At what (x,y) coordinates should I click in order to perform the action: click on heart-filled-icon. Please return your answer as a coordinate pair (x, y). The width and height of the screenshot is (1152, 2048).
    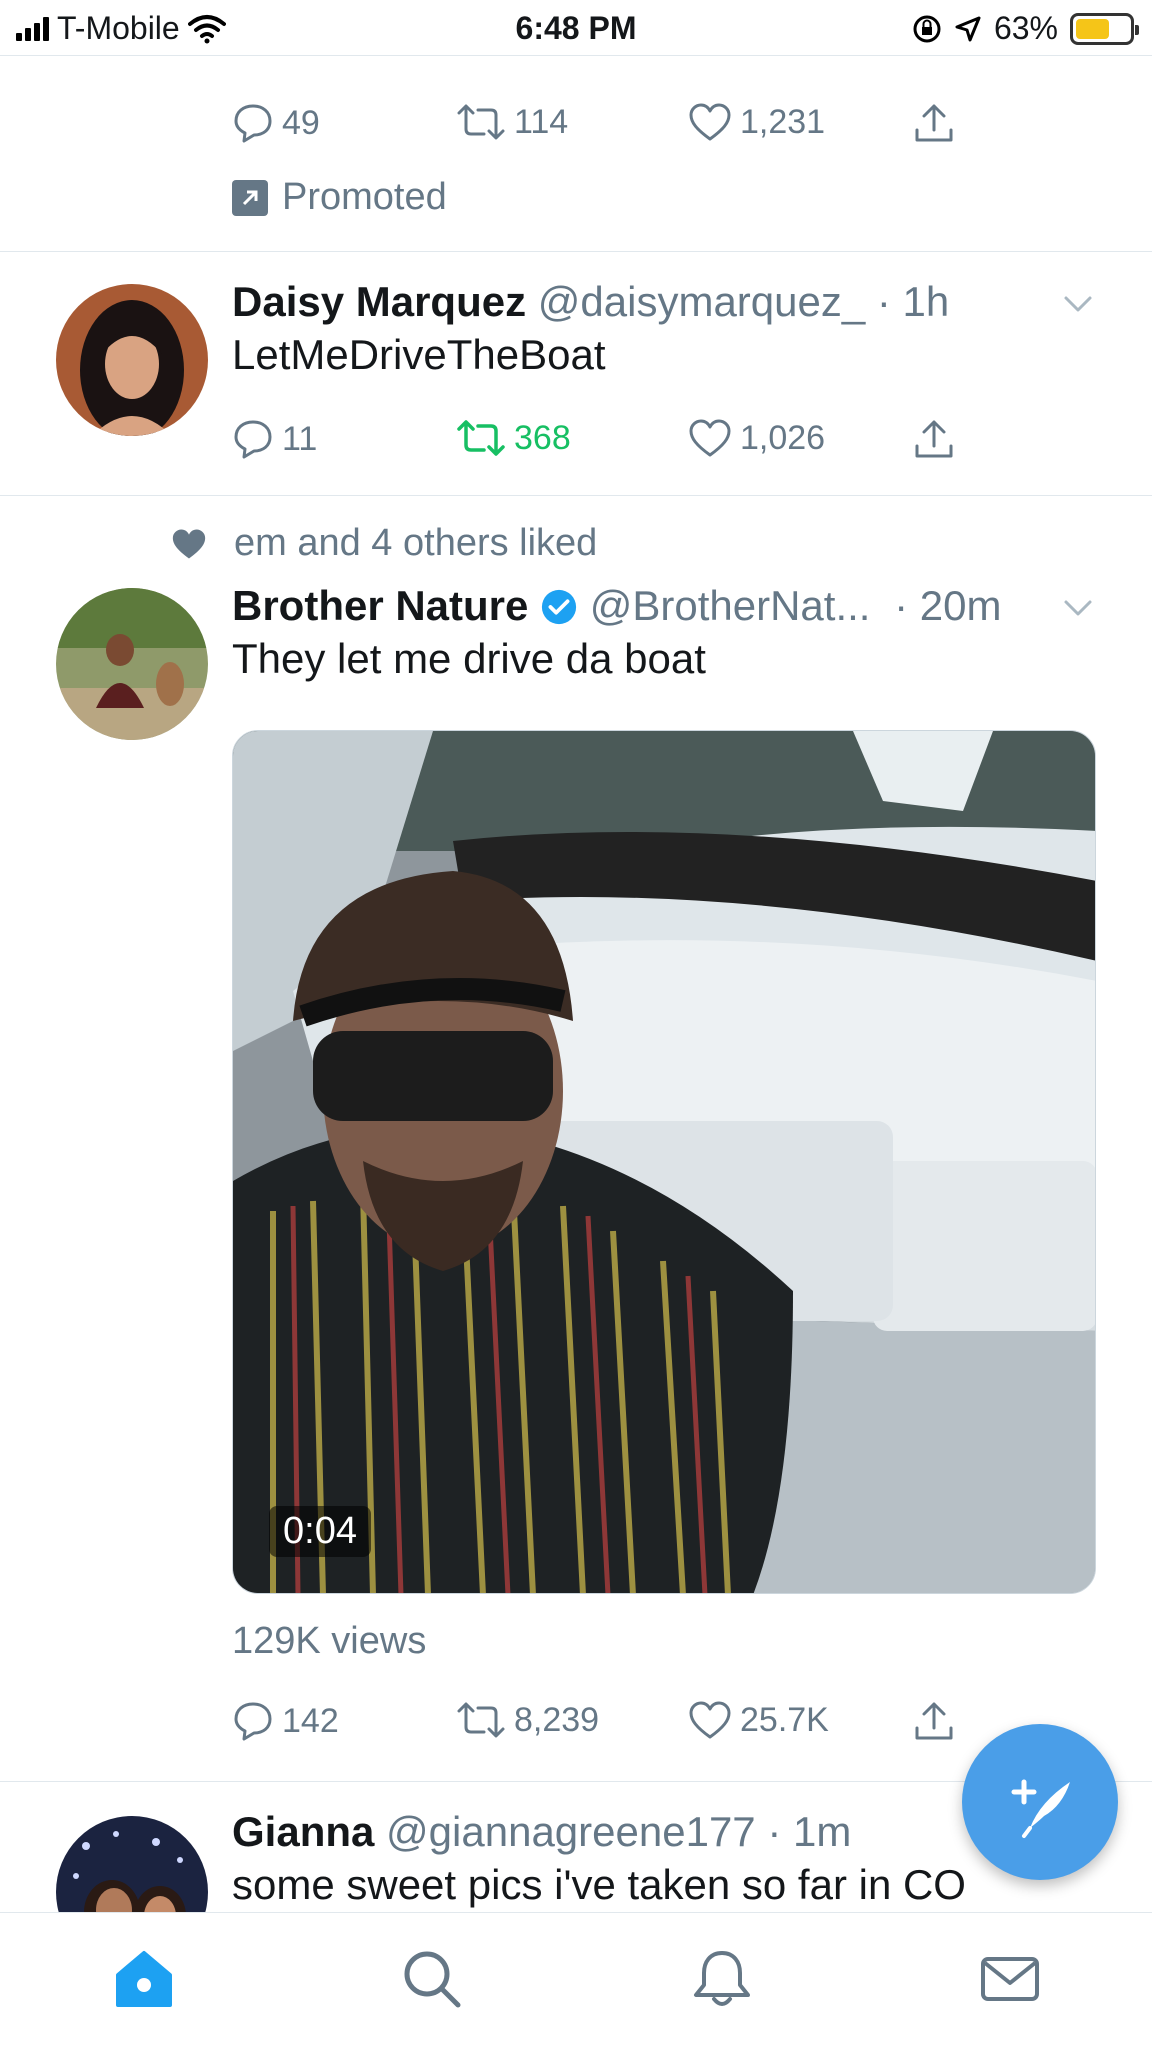
    Looking at the image, I should click on (189, 543).